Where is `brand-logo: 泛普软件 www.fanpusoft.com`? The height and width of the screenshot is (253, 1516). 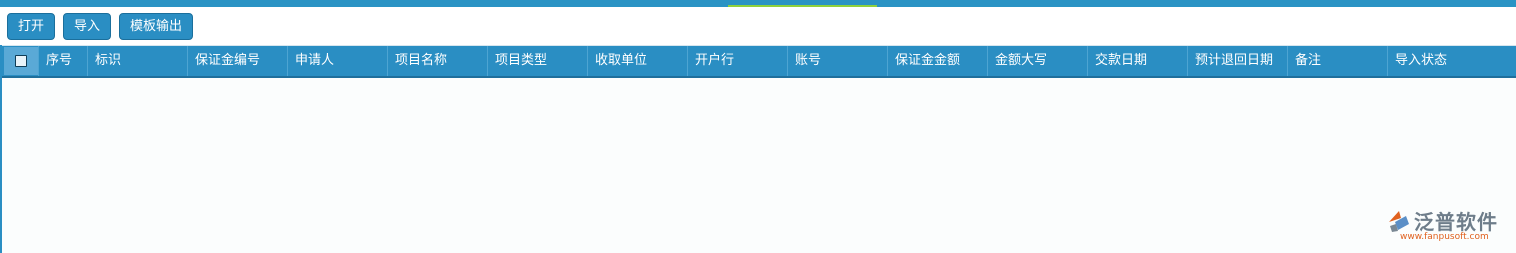 brand-logo: 泛普软件 www.fanpusoft.com is located at coordinates (1446, 226).